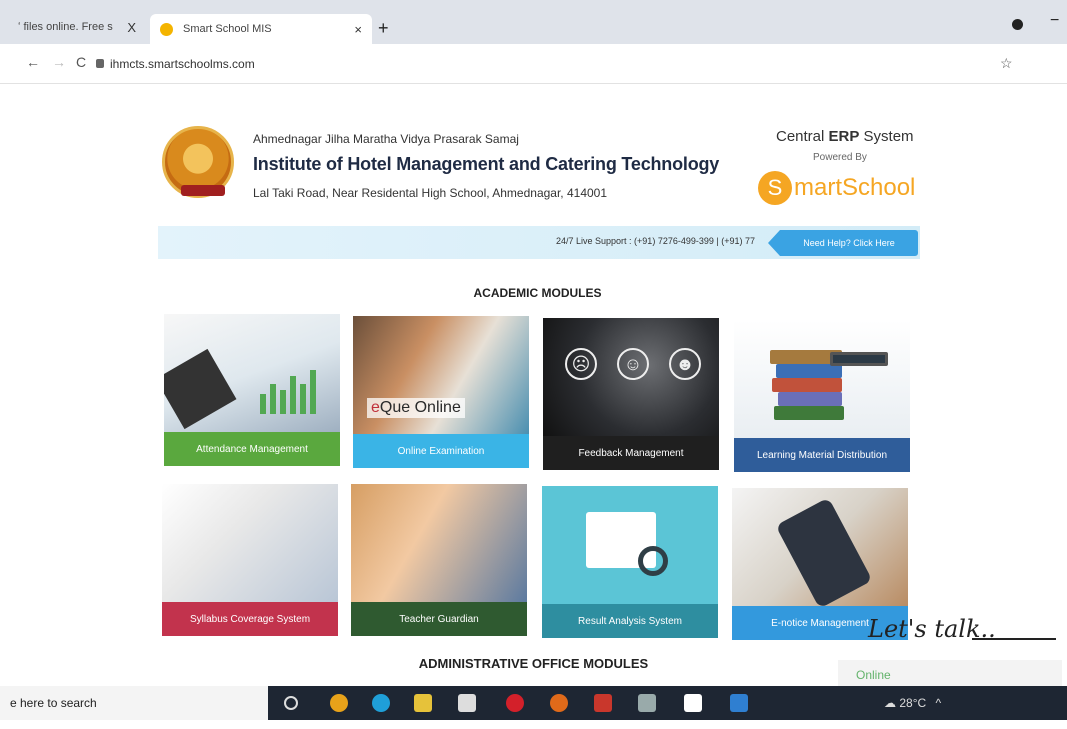  Describe the element at coordinates (375, 407) in the screenshot. I see `eque-e: e` at that location.